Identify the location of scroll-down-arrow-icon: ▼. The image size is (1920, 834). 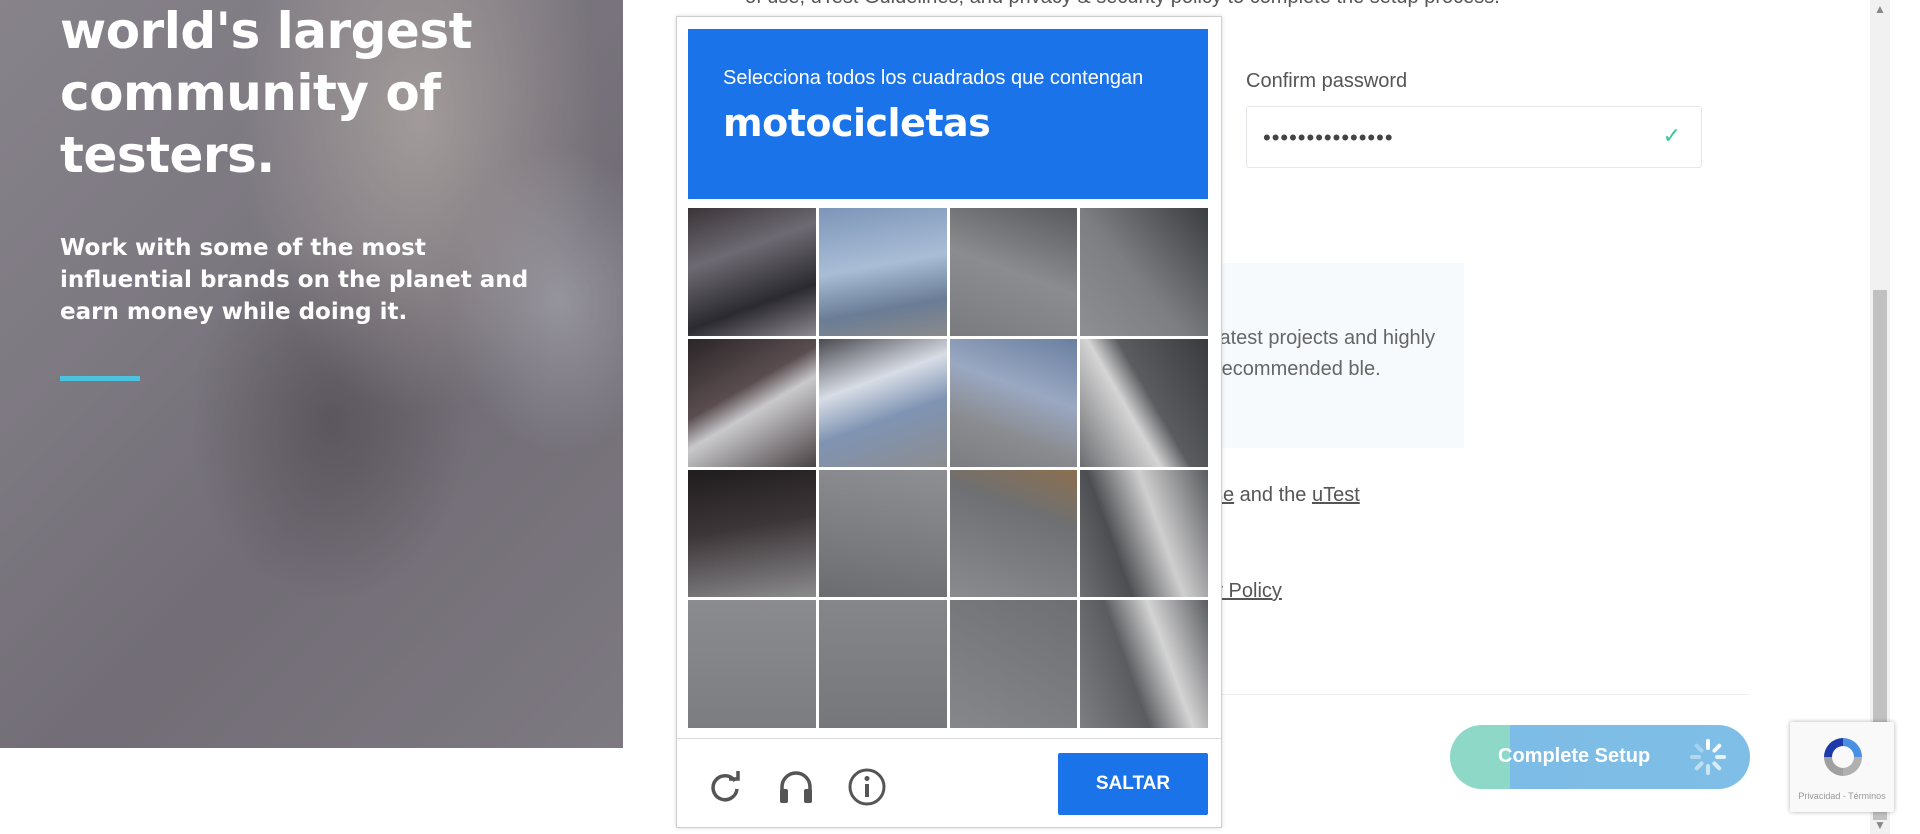
(1880, 825).